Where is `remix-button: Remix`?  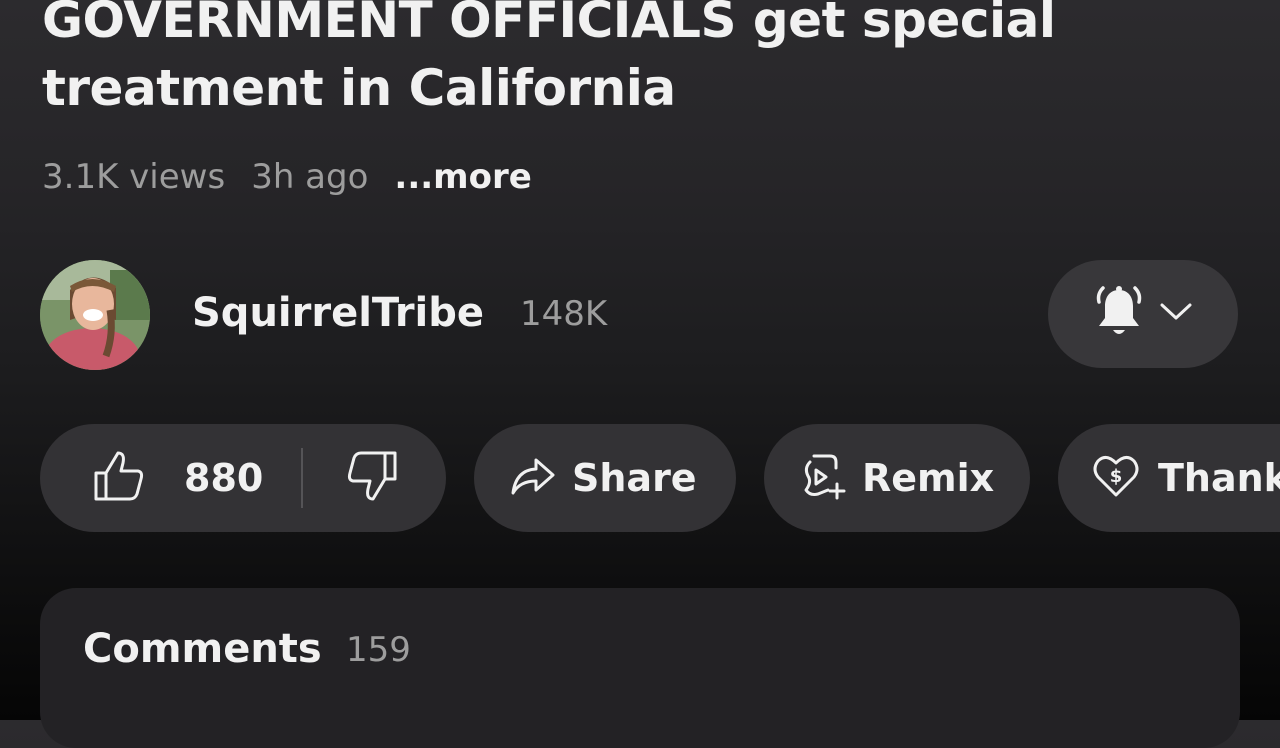
remix-button: Remix is located at coordinates (897, 478).